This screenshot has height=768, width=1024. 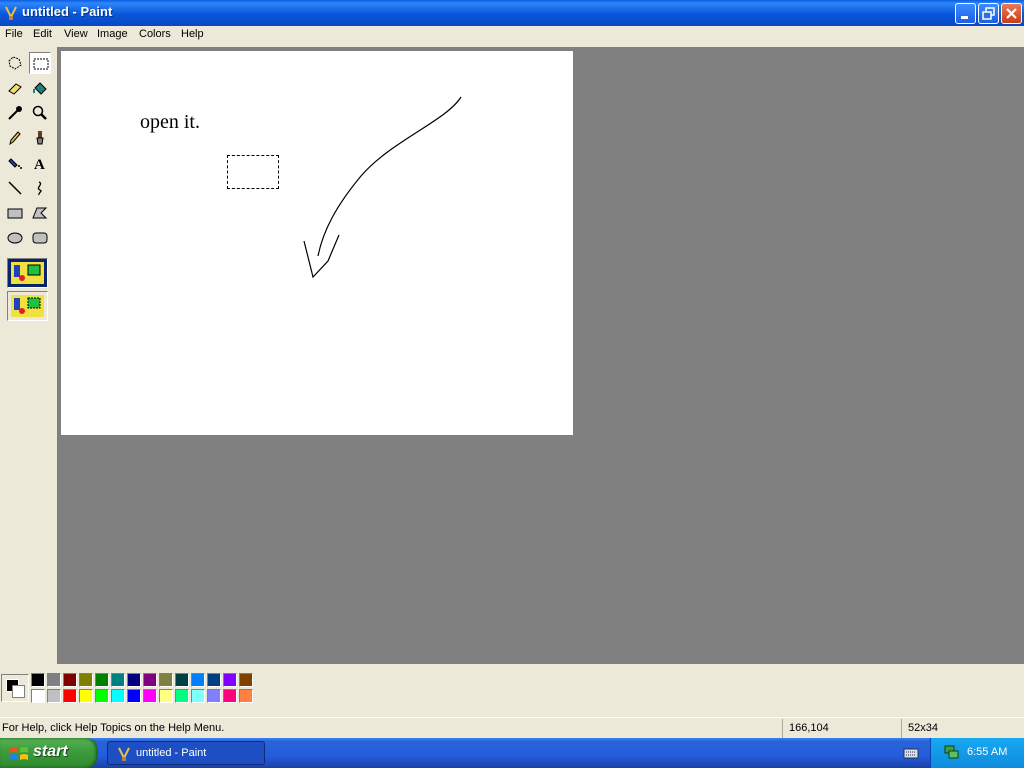 I want to click on close-button, so click(x=1011, y=13).